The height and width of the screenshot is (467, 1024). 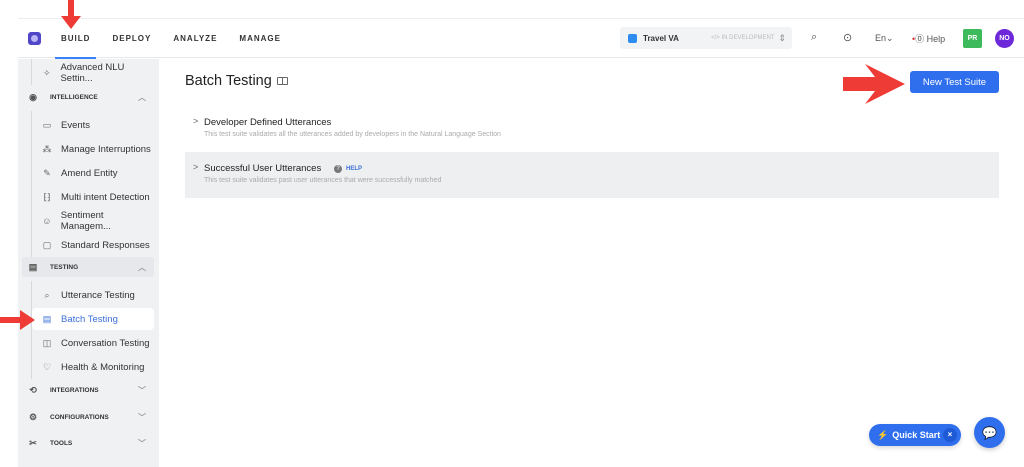 I want to click on calendar-icon: ▭, so click(x=47, y=124).